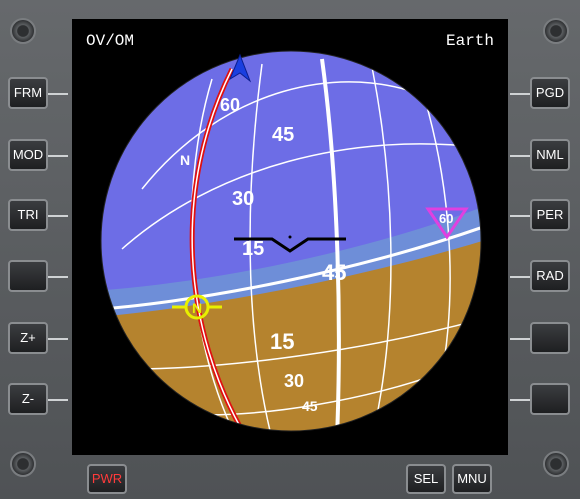  What do you see at coordinates (23, 464) in the screenshot?
I see `screw-bottom-left` at bounding box center [23, 464].